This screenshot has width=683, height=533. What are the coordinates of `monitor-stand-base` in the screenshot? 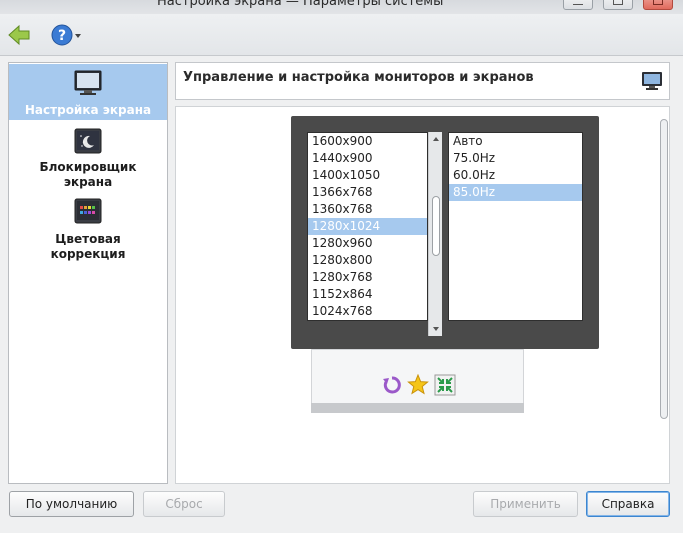 It's located at (417, 408).